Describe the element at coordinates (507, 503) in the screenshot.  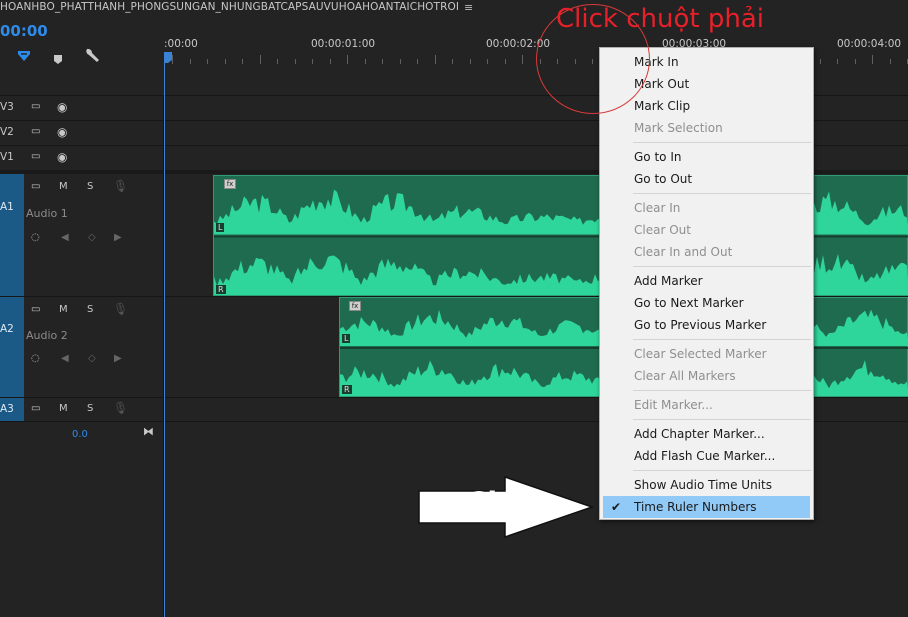
I see `annotation-choose: Chọn` at that location.